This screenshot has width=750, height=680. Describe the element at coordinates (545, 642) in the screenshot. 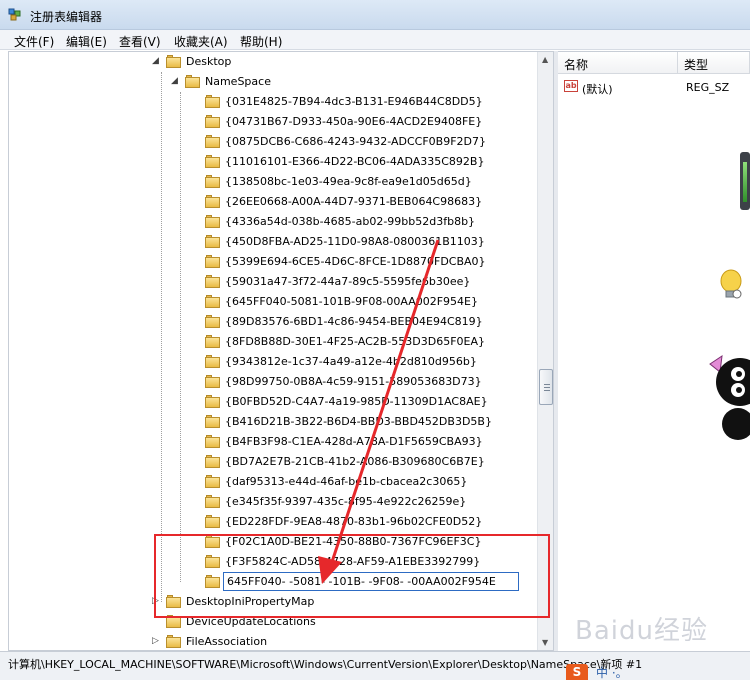

I see `scroll-down-arrow-icon: ▼` at that location.